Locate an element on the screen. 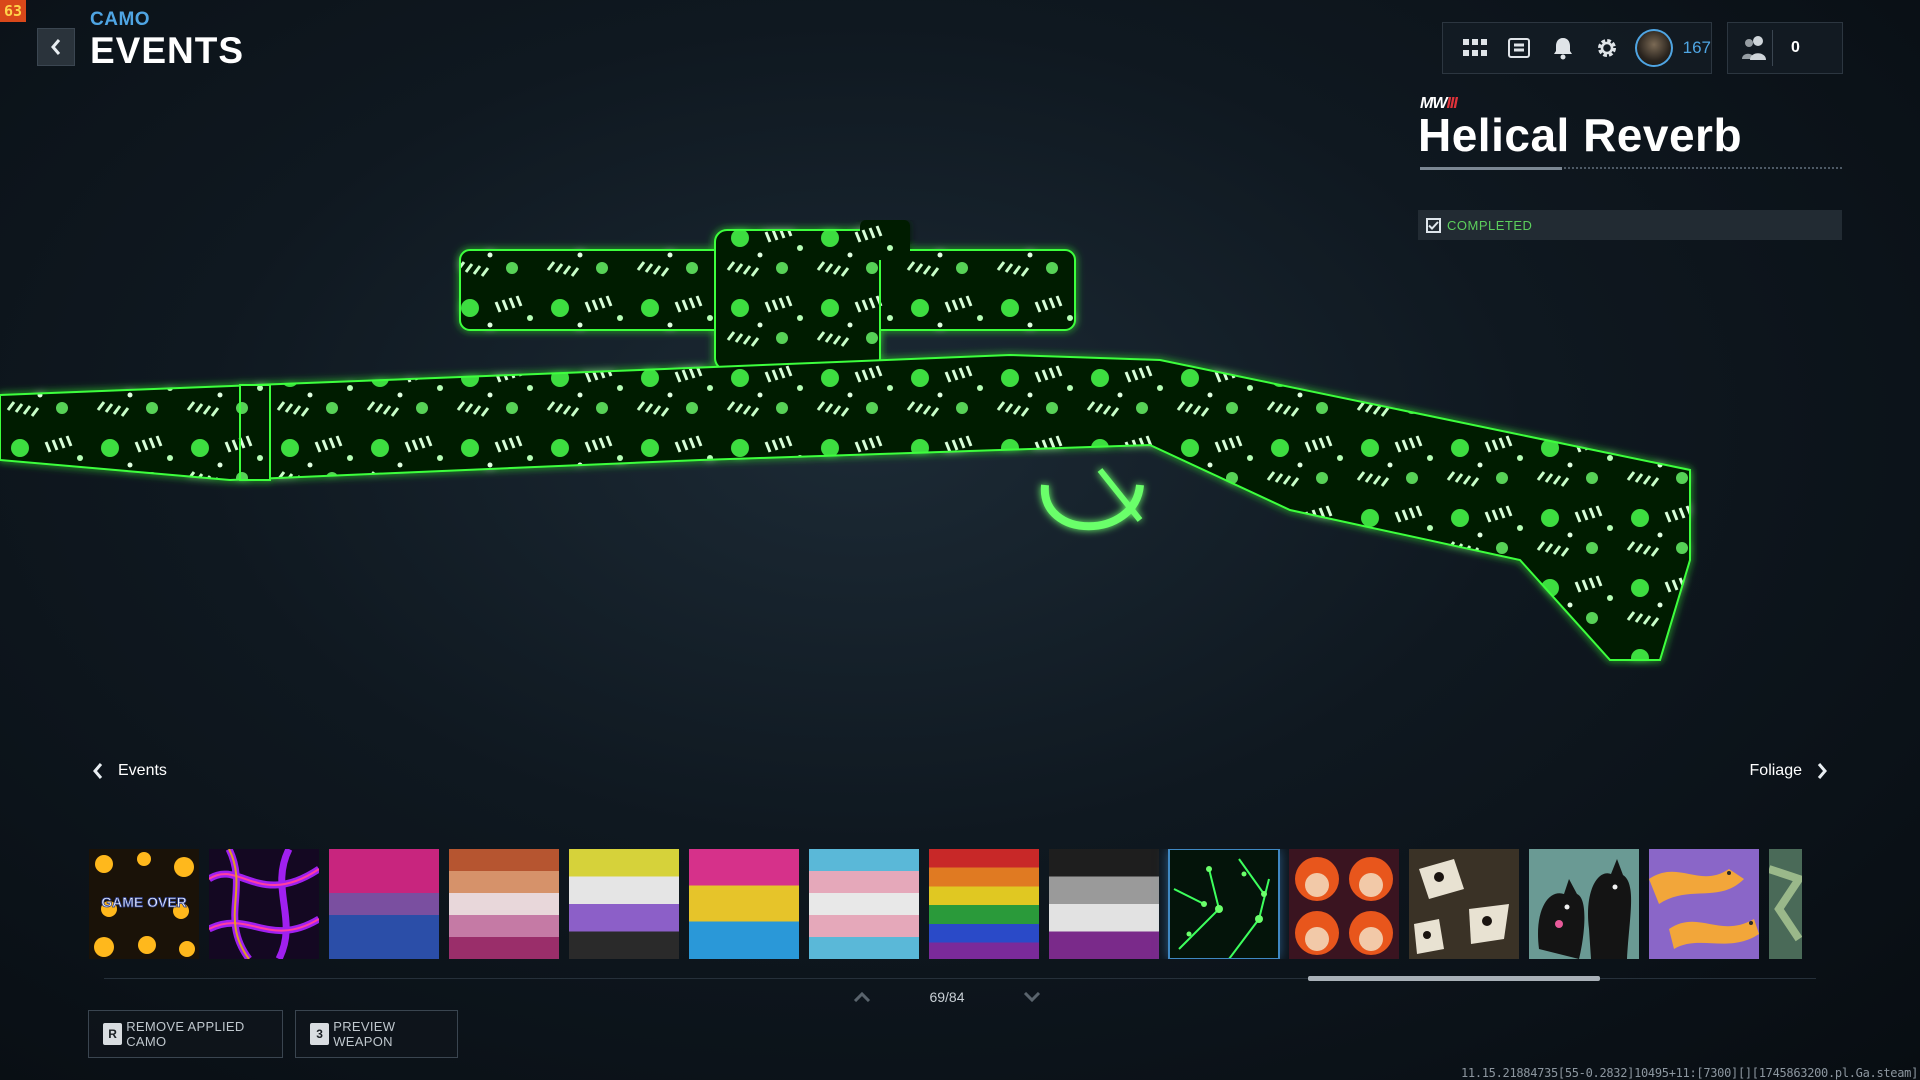 Image resolution: width=1920 pixels, height=1080 pixels. camo-tile-trans-flag is located at coordinates (864, 904).